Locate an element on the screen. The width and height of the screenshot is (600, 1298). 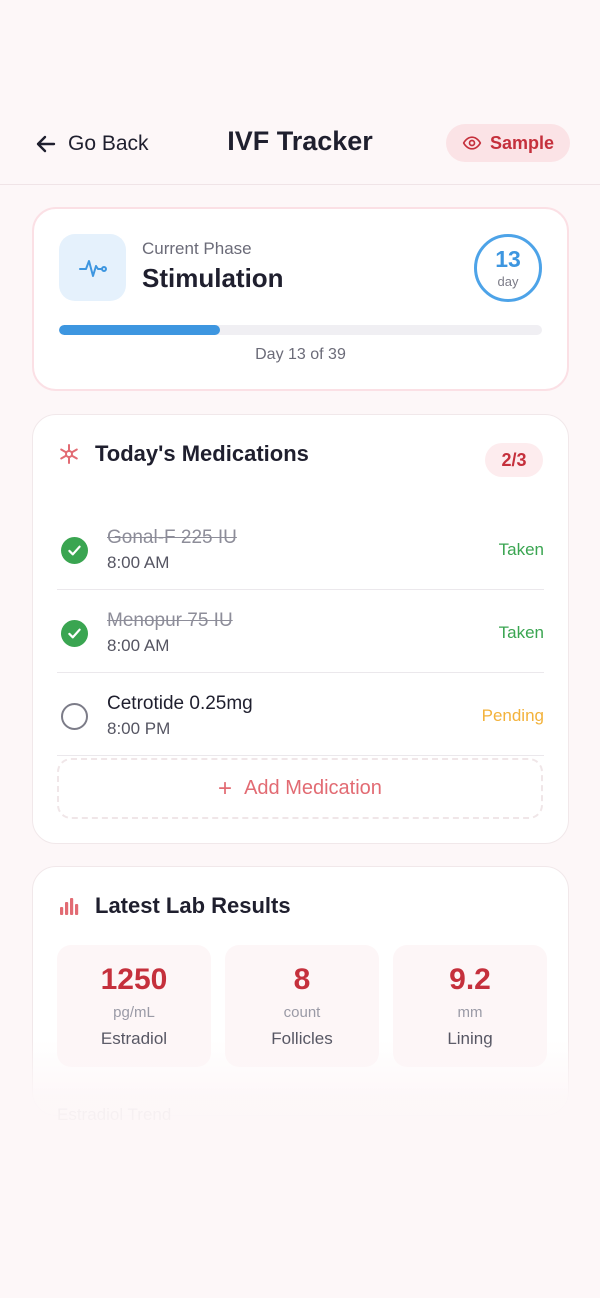
lab-tile-follicles: 8 count Follicles is located at coordinates (302, 1006).